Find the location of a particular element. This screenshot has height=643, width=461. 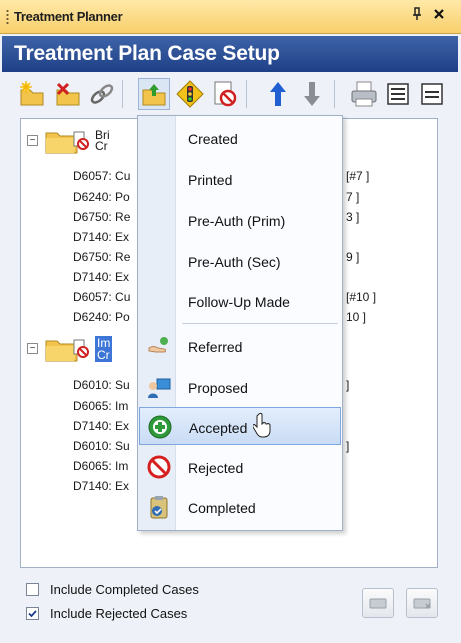

status-menu-button is located at coordinates (154, 94).